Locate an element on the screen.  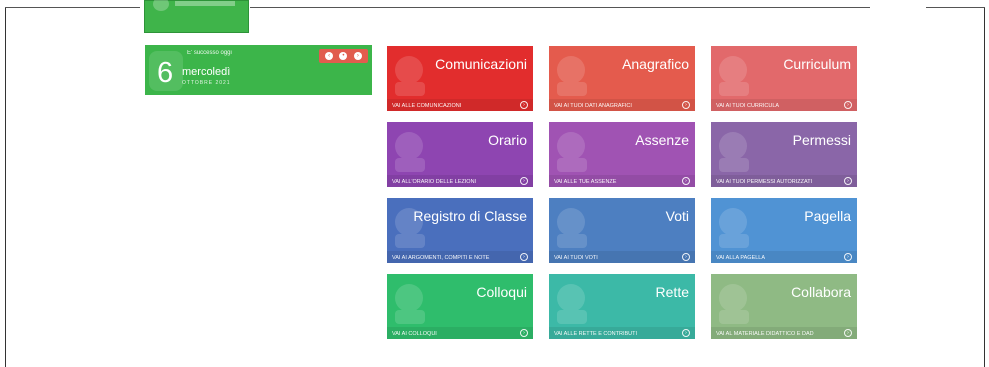
tile-link: VAI AL MATERIALE DIDATTICO E DAD is located at coordinates (765, 334).